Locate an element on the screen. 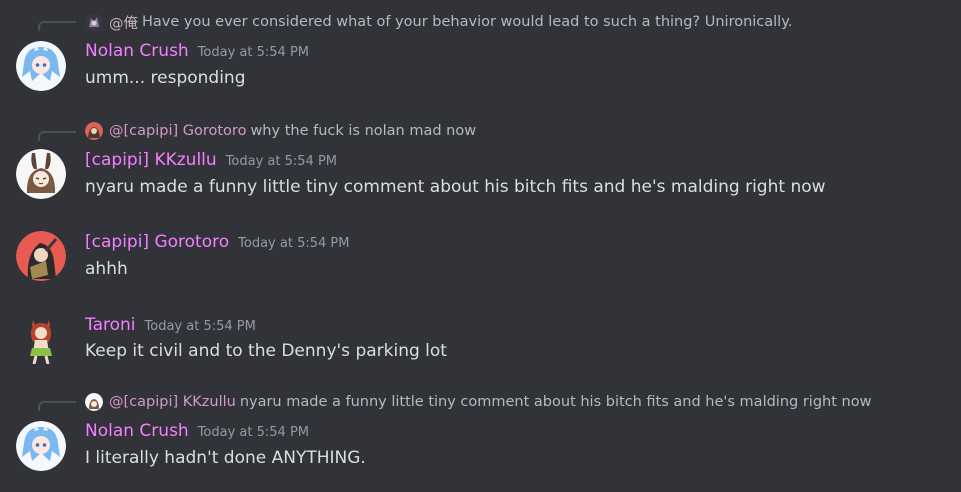  kkzullu-avatar-icon is located at coordinates (94, 402).